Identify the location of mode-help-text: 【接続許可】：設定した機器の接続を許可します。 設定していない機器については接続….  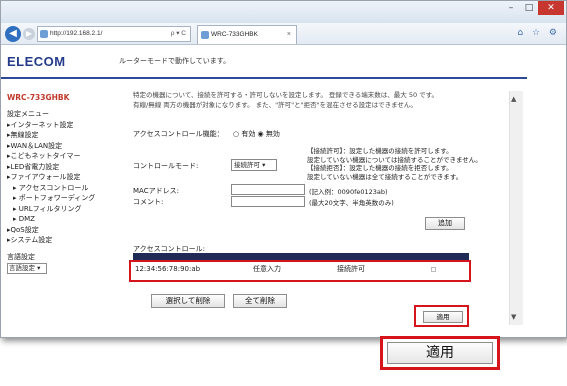
(412, 164).